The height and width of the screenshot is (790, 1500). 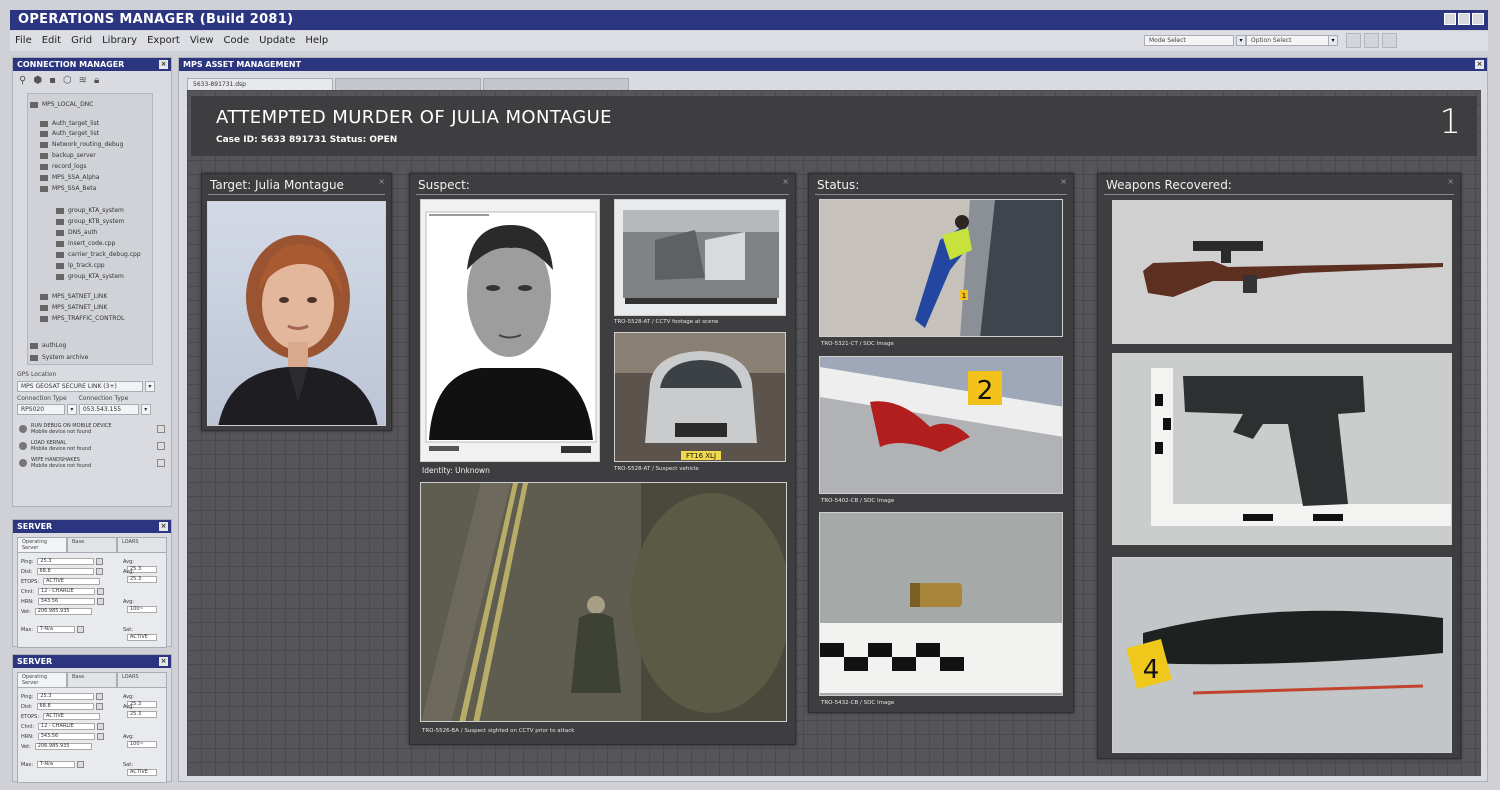 What do you see at coordinates (260, 84) in the screenshot?
I see `tab-document: 5633-891731.dsp` at bounding box center [260, 84].